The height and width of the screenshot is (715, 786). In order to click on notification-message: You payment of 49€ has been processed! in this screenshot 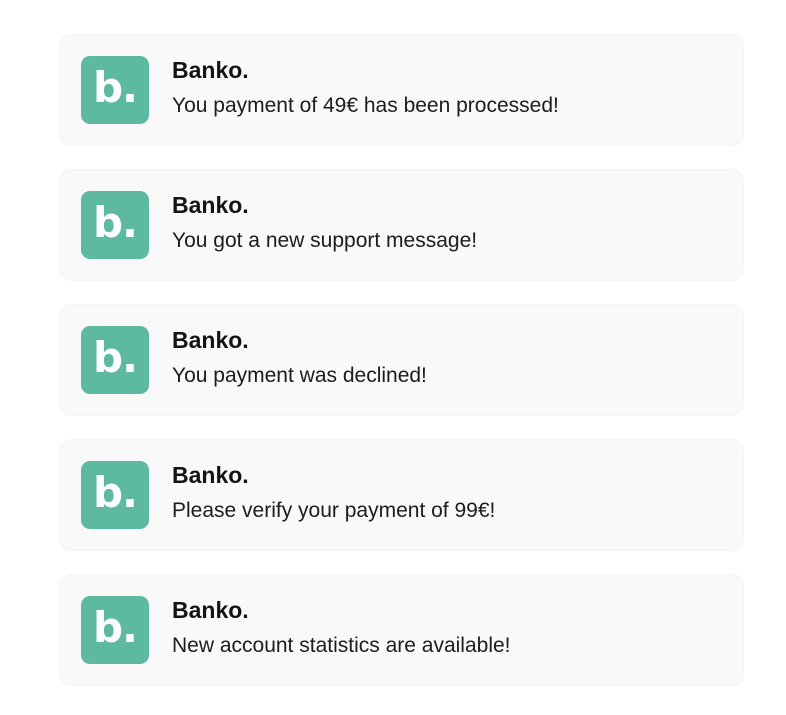, I will do `click(365, 105)`.